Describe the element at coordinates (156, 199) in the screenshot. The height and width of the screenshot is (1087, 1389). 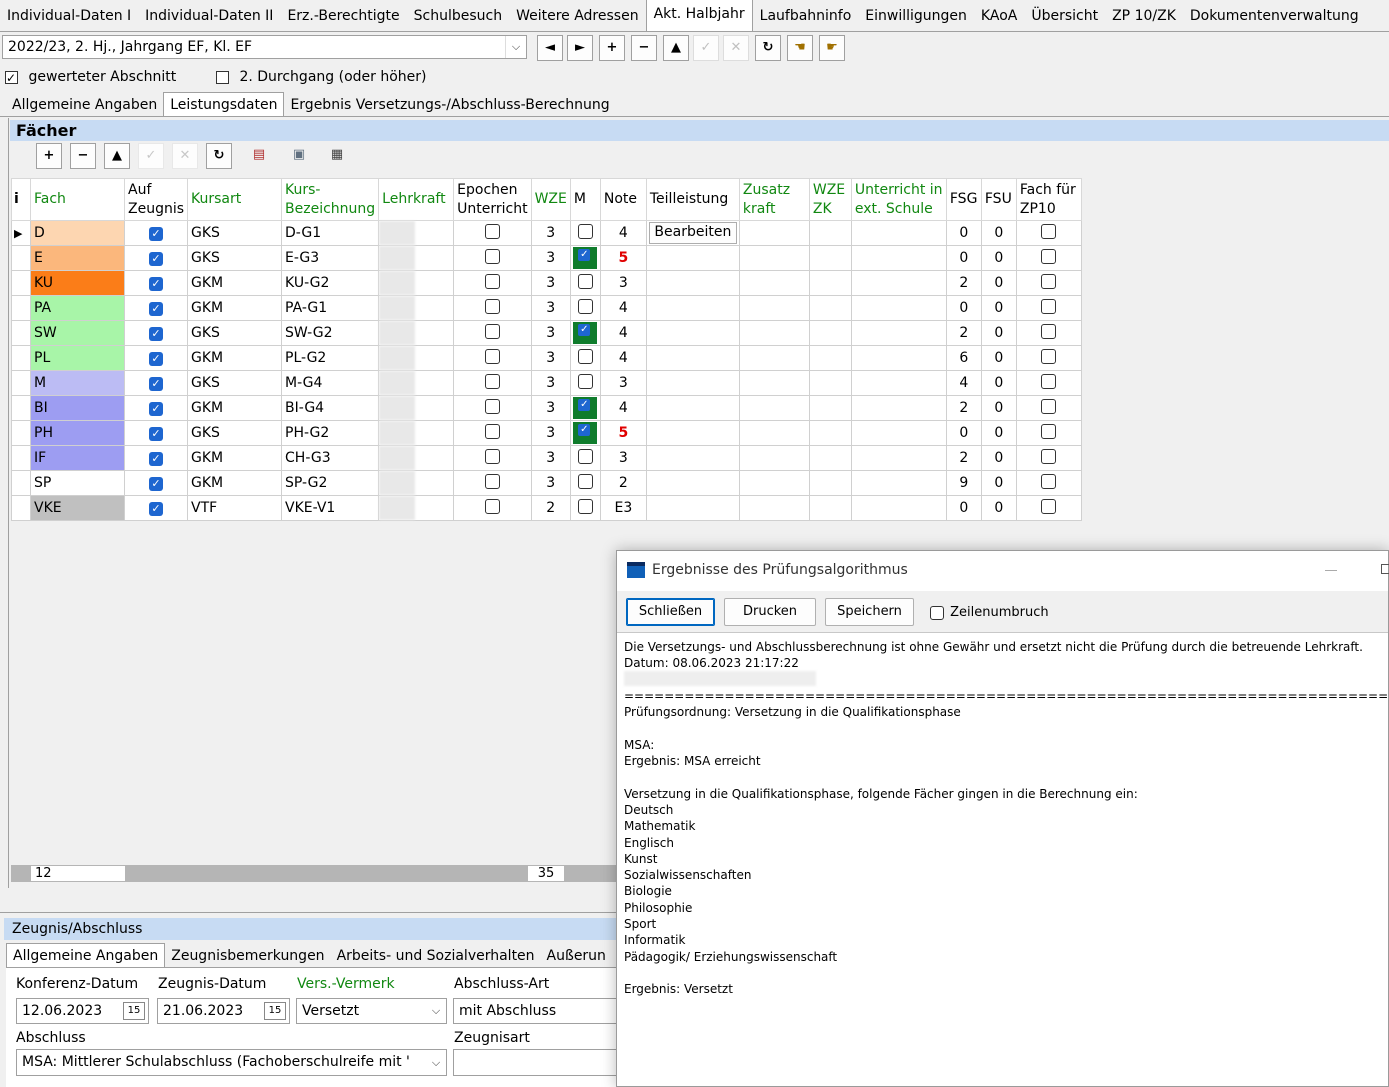
I see `col-zeugnis: Auf Zeugnis` at that location.